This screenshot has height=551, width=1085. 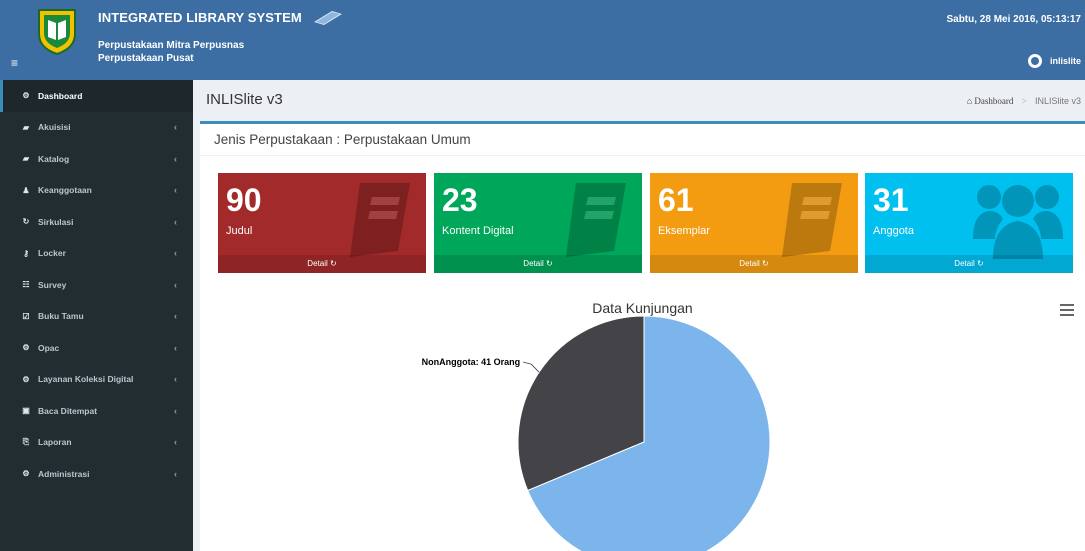 I want to click on breadcrumb-current: INLISlite v3, so click(x=1057, y=101).